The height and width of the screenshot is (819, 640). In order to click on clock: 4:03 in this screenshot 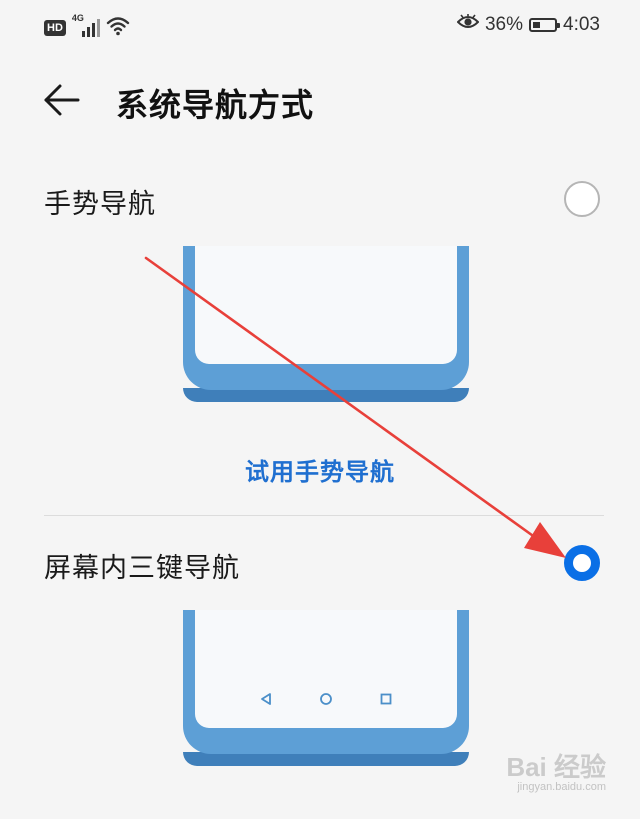, I will do `click(581, 24)`.